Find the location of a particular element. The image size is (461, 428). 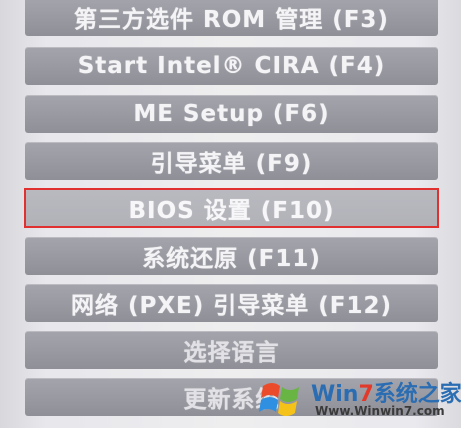

menu-item-system-recovery: 系统还原 (F11) is located at coordinates (231, 256).